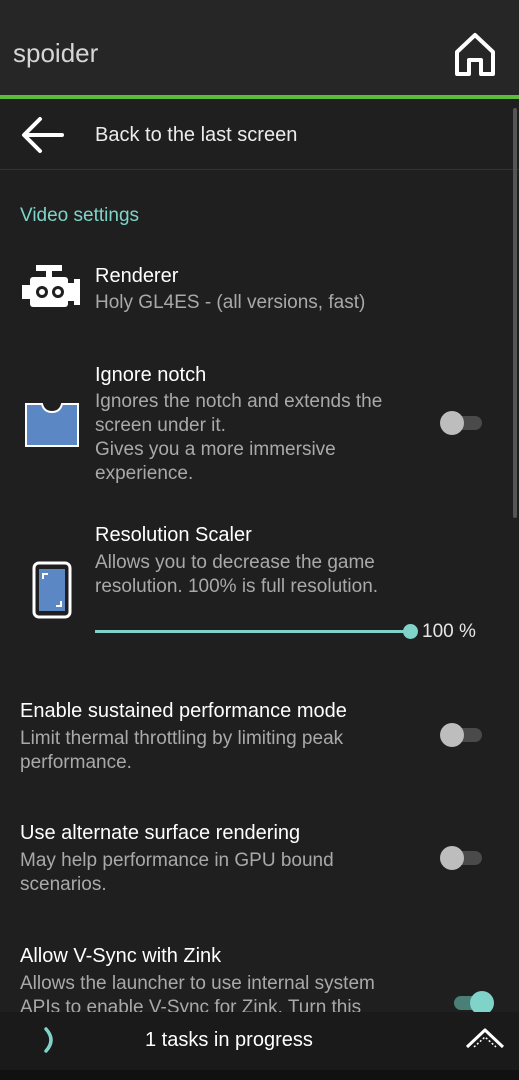  I want to click on notch-desc-line2: screen under it., so click(160, 425).